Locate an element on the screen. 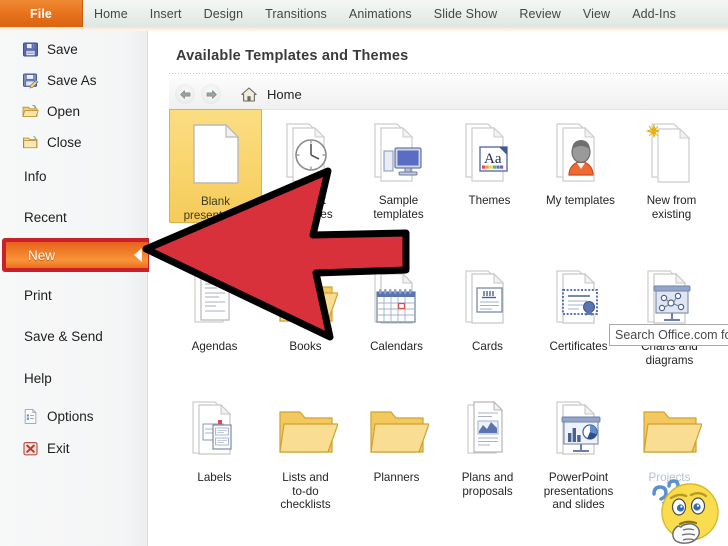 This screenshot has width=728, height=546. label-icon is located at coordinates (215, 430).